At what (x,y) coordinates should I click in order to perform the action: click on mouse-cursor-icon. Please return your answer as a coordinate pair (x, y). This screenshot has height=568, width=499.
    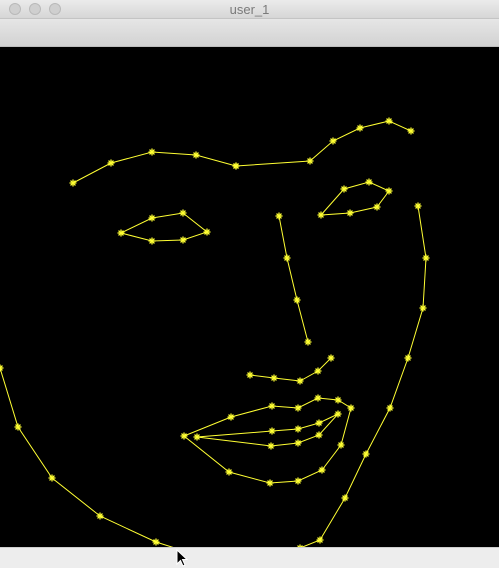
    Looking at the image, I should click on (182, 558).